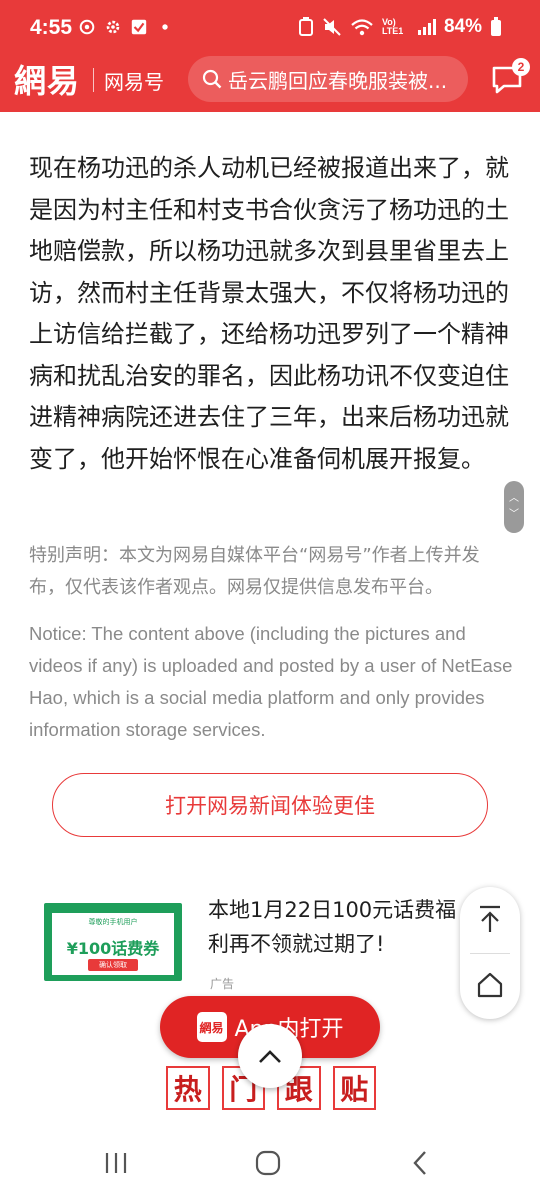 This screenshot has height=1200, width=540. Describe the element at coordinates (270, 24) in the screenshot. I see `status-bar: 4:55 Vo) LTE1 84%` at that location.